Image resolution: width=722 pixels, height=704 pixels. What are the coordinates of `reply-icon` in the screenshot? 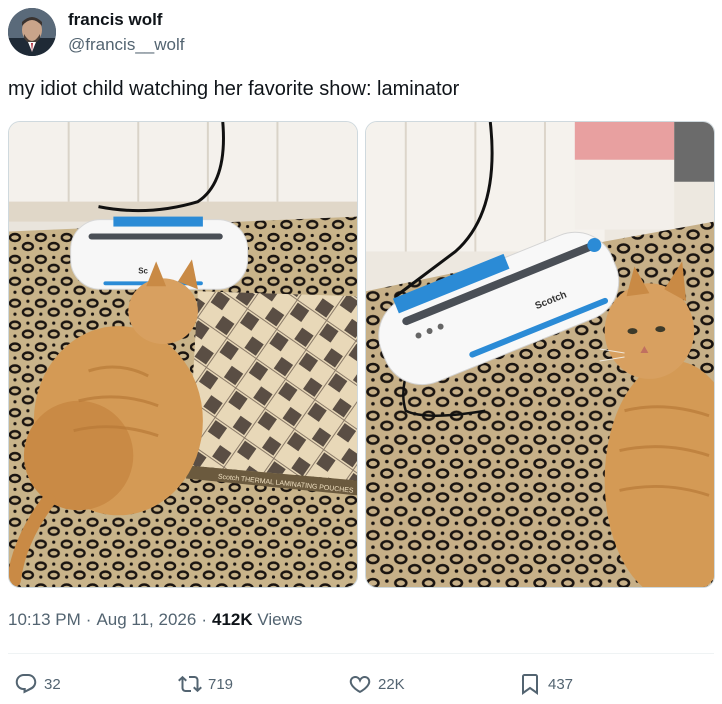 It's located at (26, 684).